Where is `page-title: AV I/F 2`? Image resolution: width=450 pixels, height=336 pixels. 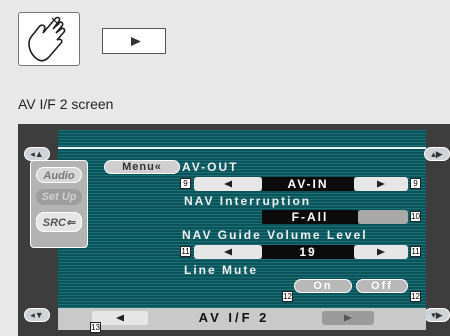 page-title: AV I/F 2 is located at coordinates (234, 317).